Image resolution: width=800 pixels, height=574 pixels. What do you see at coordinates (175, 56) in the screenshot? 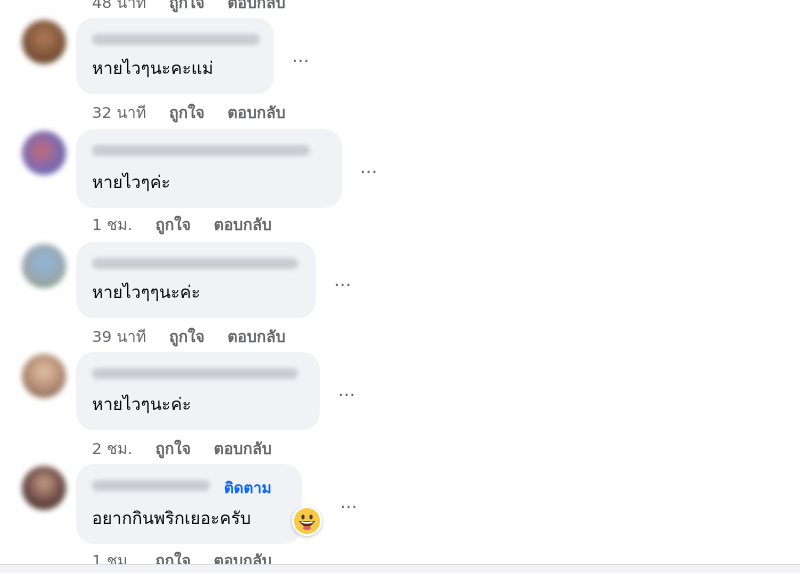
I see `comment-bubble: หายไวๆนะคะแม่` at bounding box center [175, 56].